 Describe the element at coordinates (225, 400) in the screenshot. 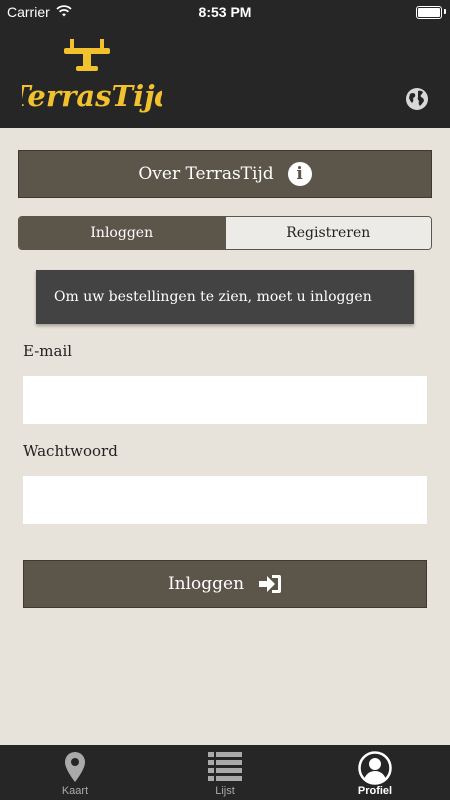

I see `email-field` at that location.